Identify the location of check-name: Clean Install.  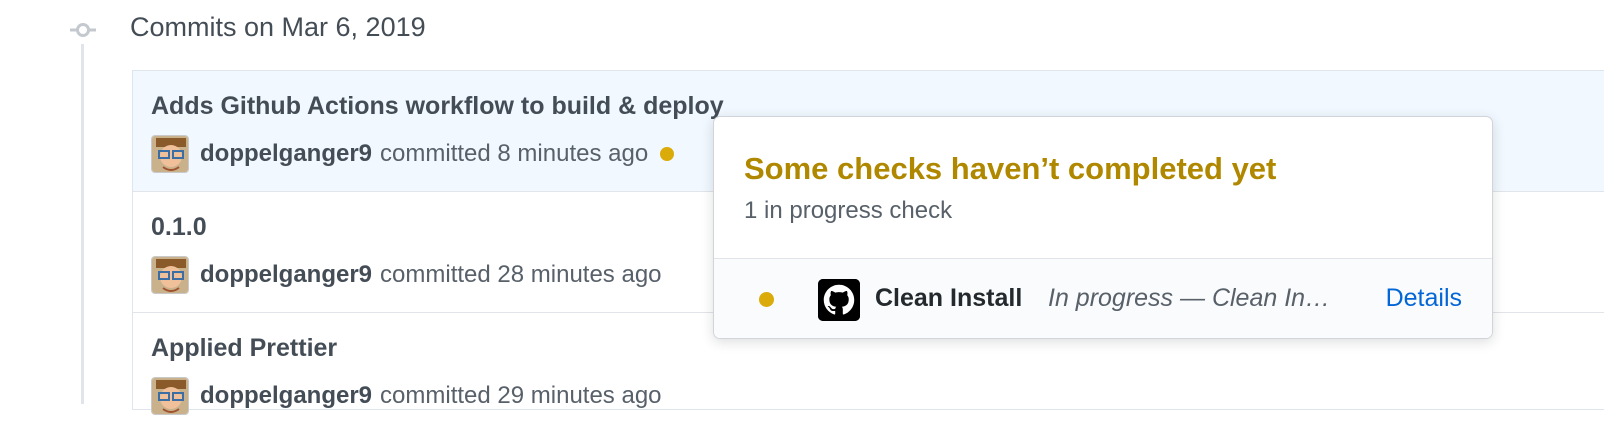
(949, 298).